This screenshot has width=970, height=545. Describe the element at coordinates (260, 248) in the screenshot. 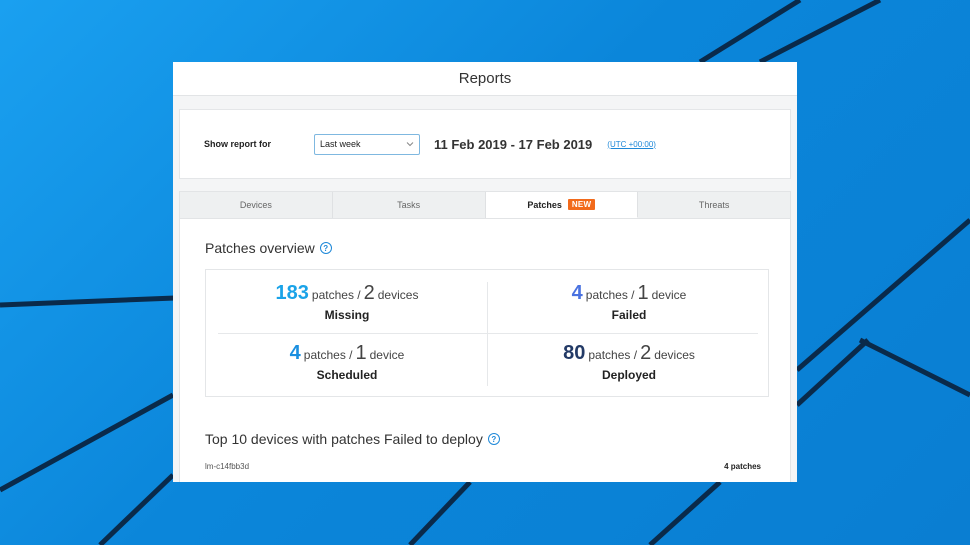

I see `overview-title-text: Patches overview` at that location.